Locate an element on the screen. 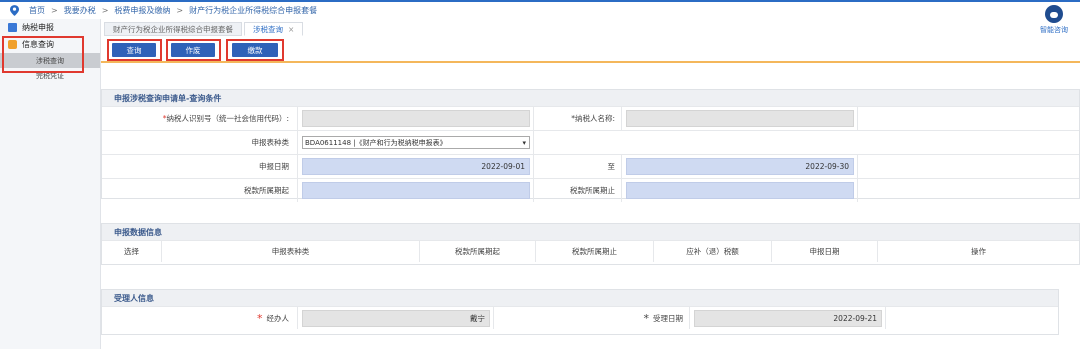 The height and width of the screenshot is (349, 1080). column-header: 申报表种类 is located at coordinates (291, 251).